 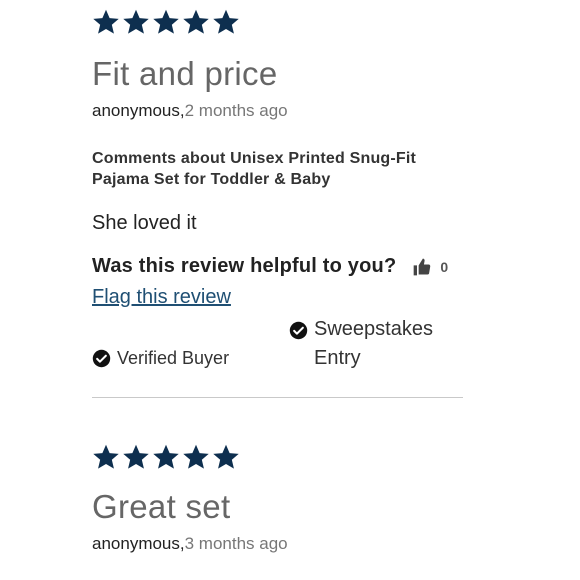 I want to click on verified-buyer-label: Verified Buyer, so click(x=173, y=358).